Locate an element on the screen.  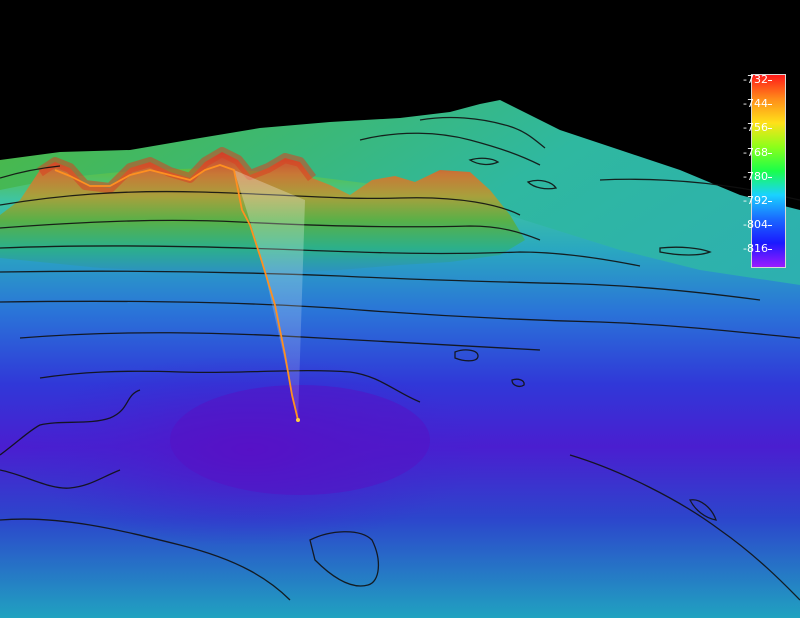
legend-tick-label: -792 is located at coordinates (755, 200).